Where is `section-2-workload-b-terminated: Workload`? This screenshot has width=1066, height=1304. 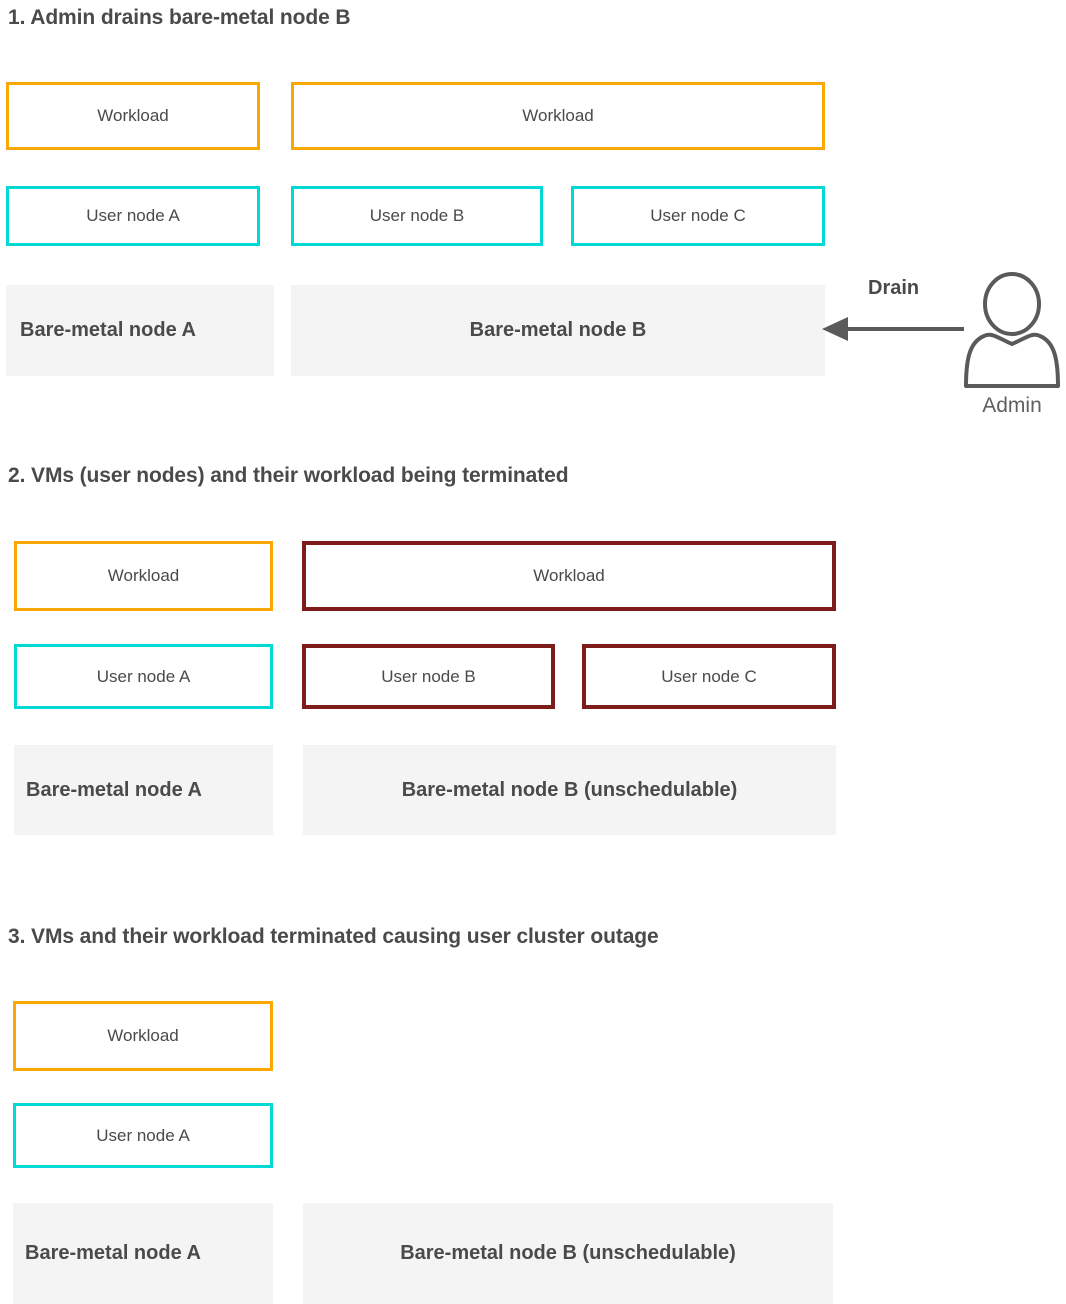 section-2-workload-b-terminated: Workload is located at coordinates (569, 576).